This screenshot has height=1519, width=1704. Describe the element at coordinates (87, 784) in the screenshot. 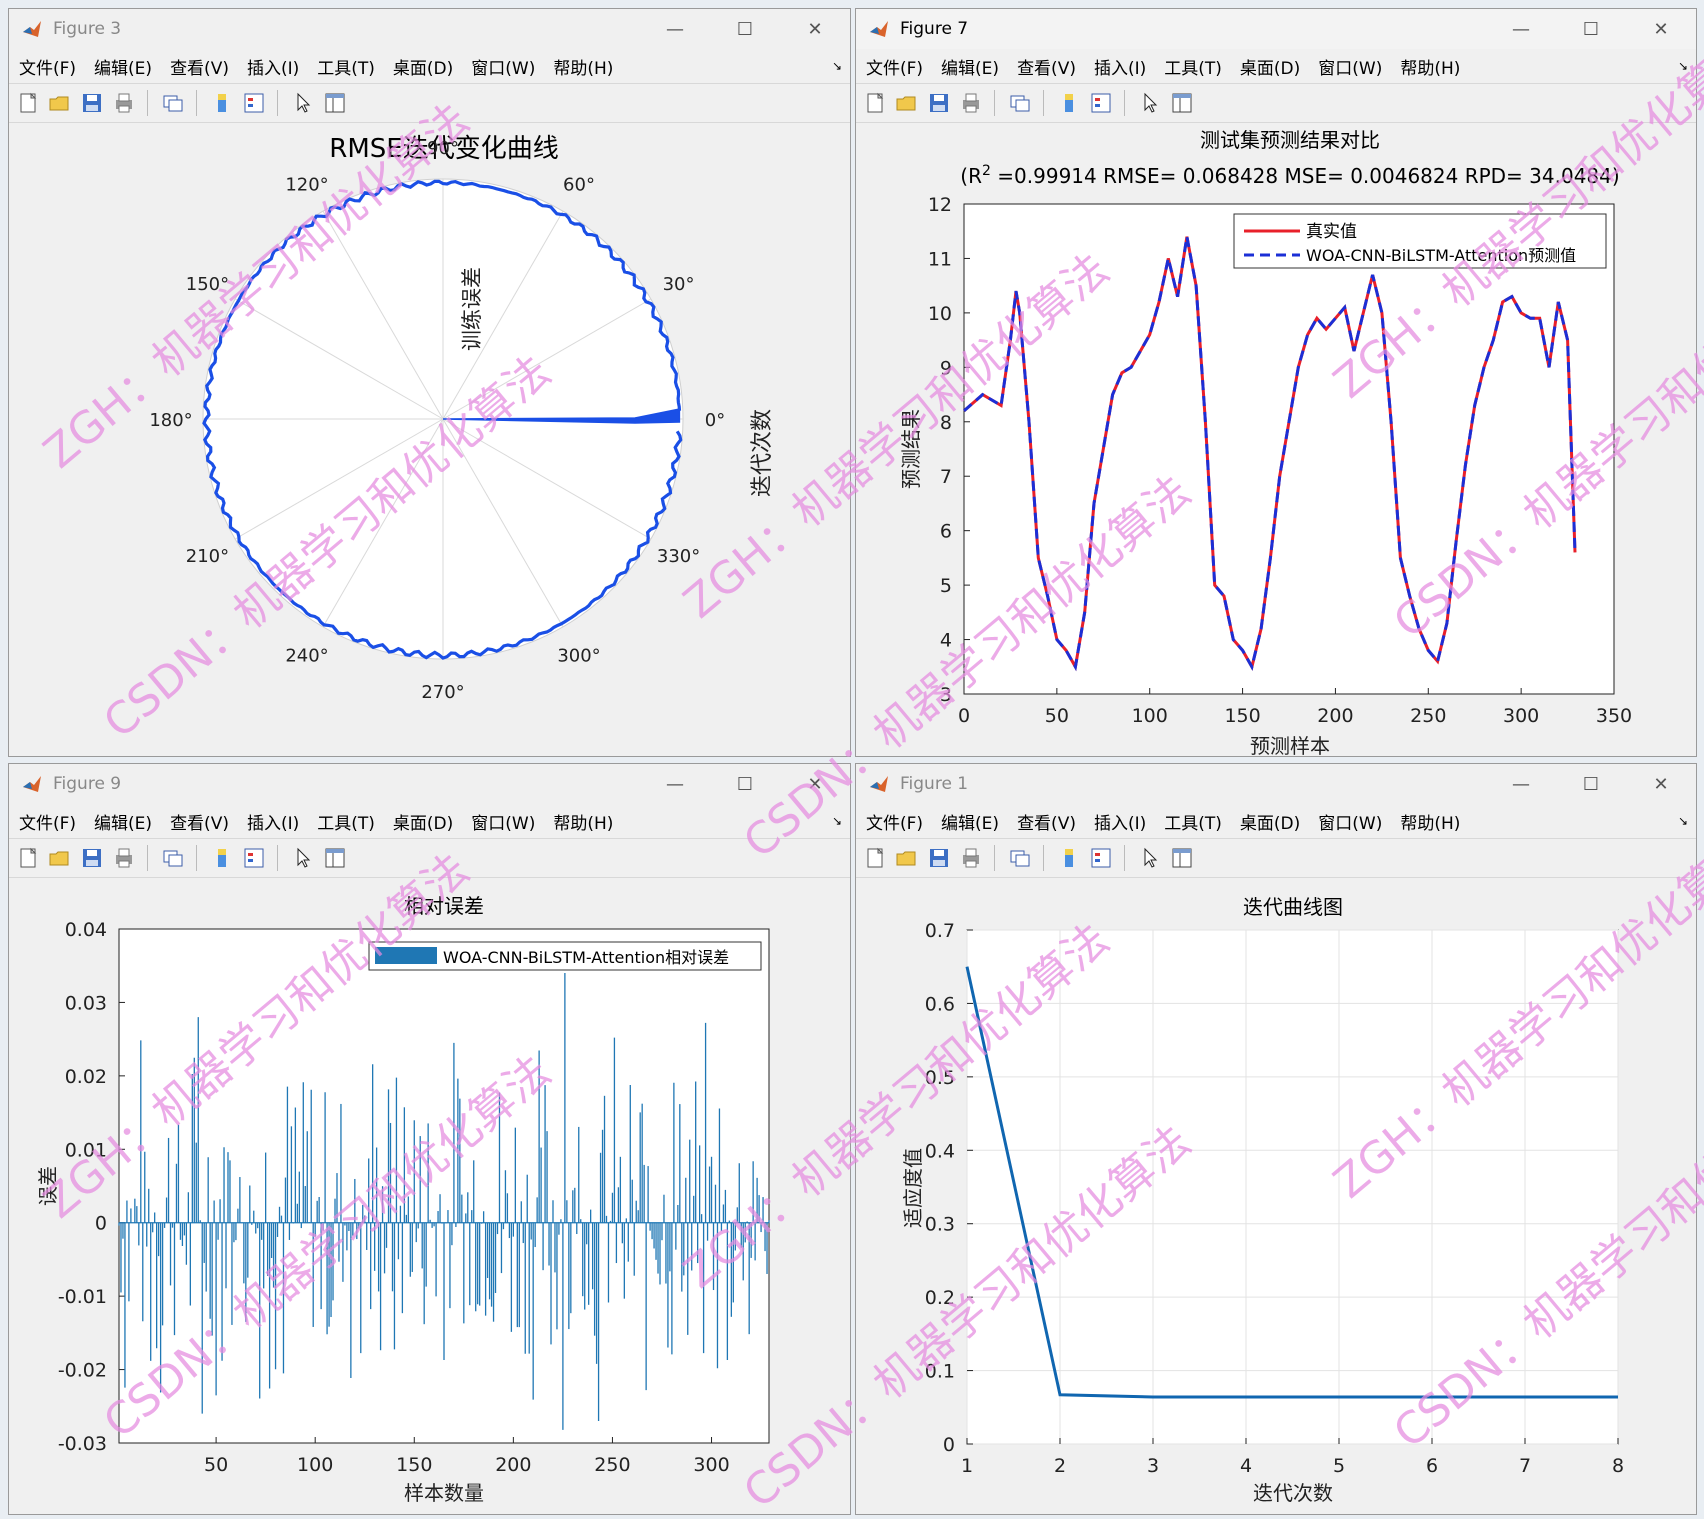

I see `figure9-title: Figure 9` at that location.